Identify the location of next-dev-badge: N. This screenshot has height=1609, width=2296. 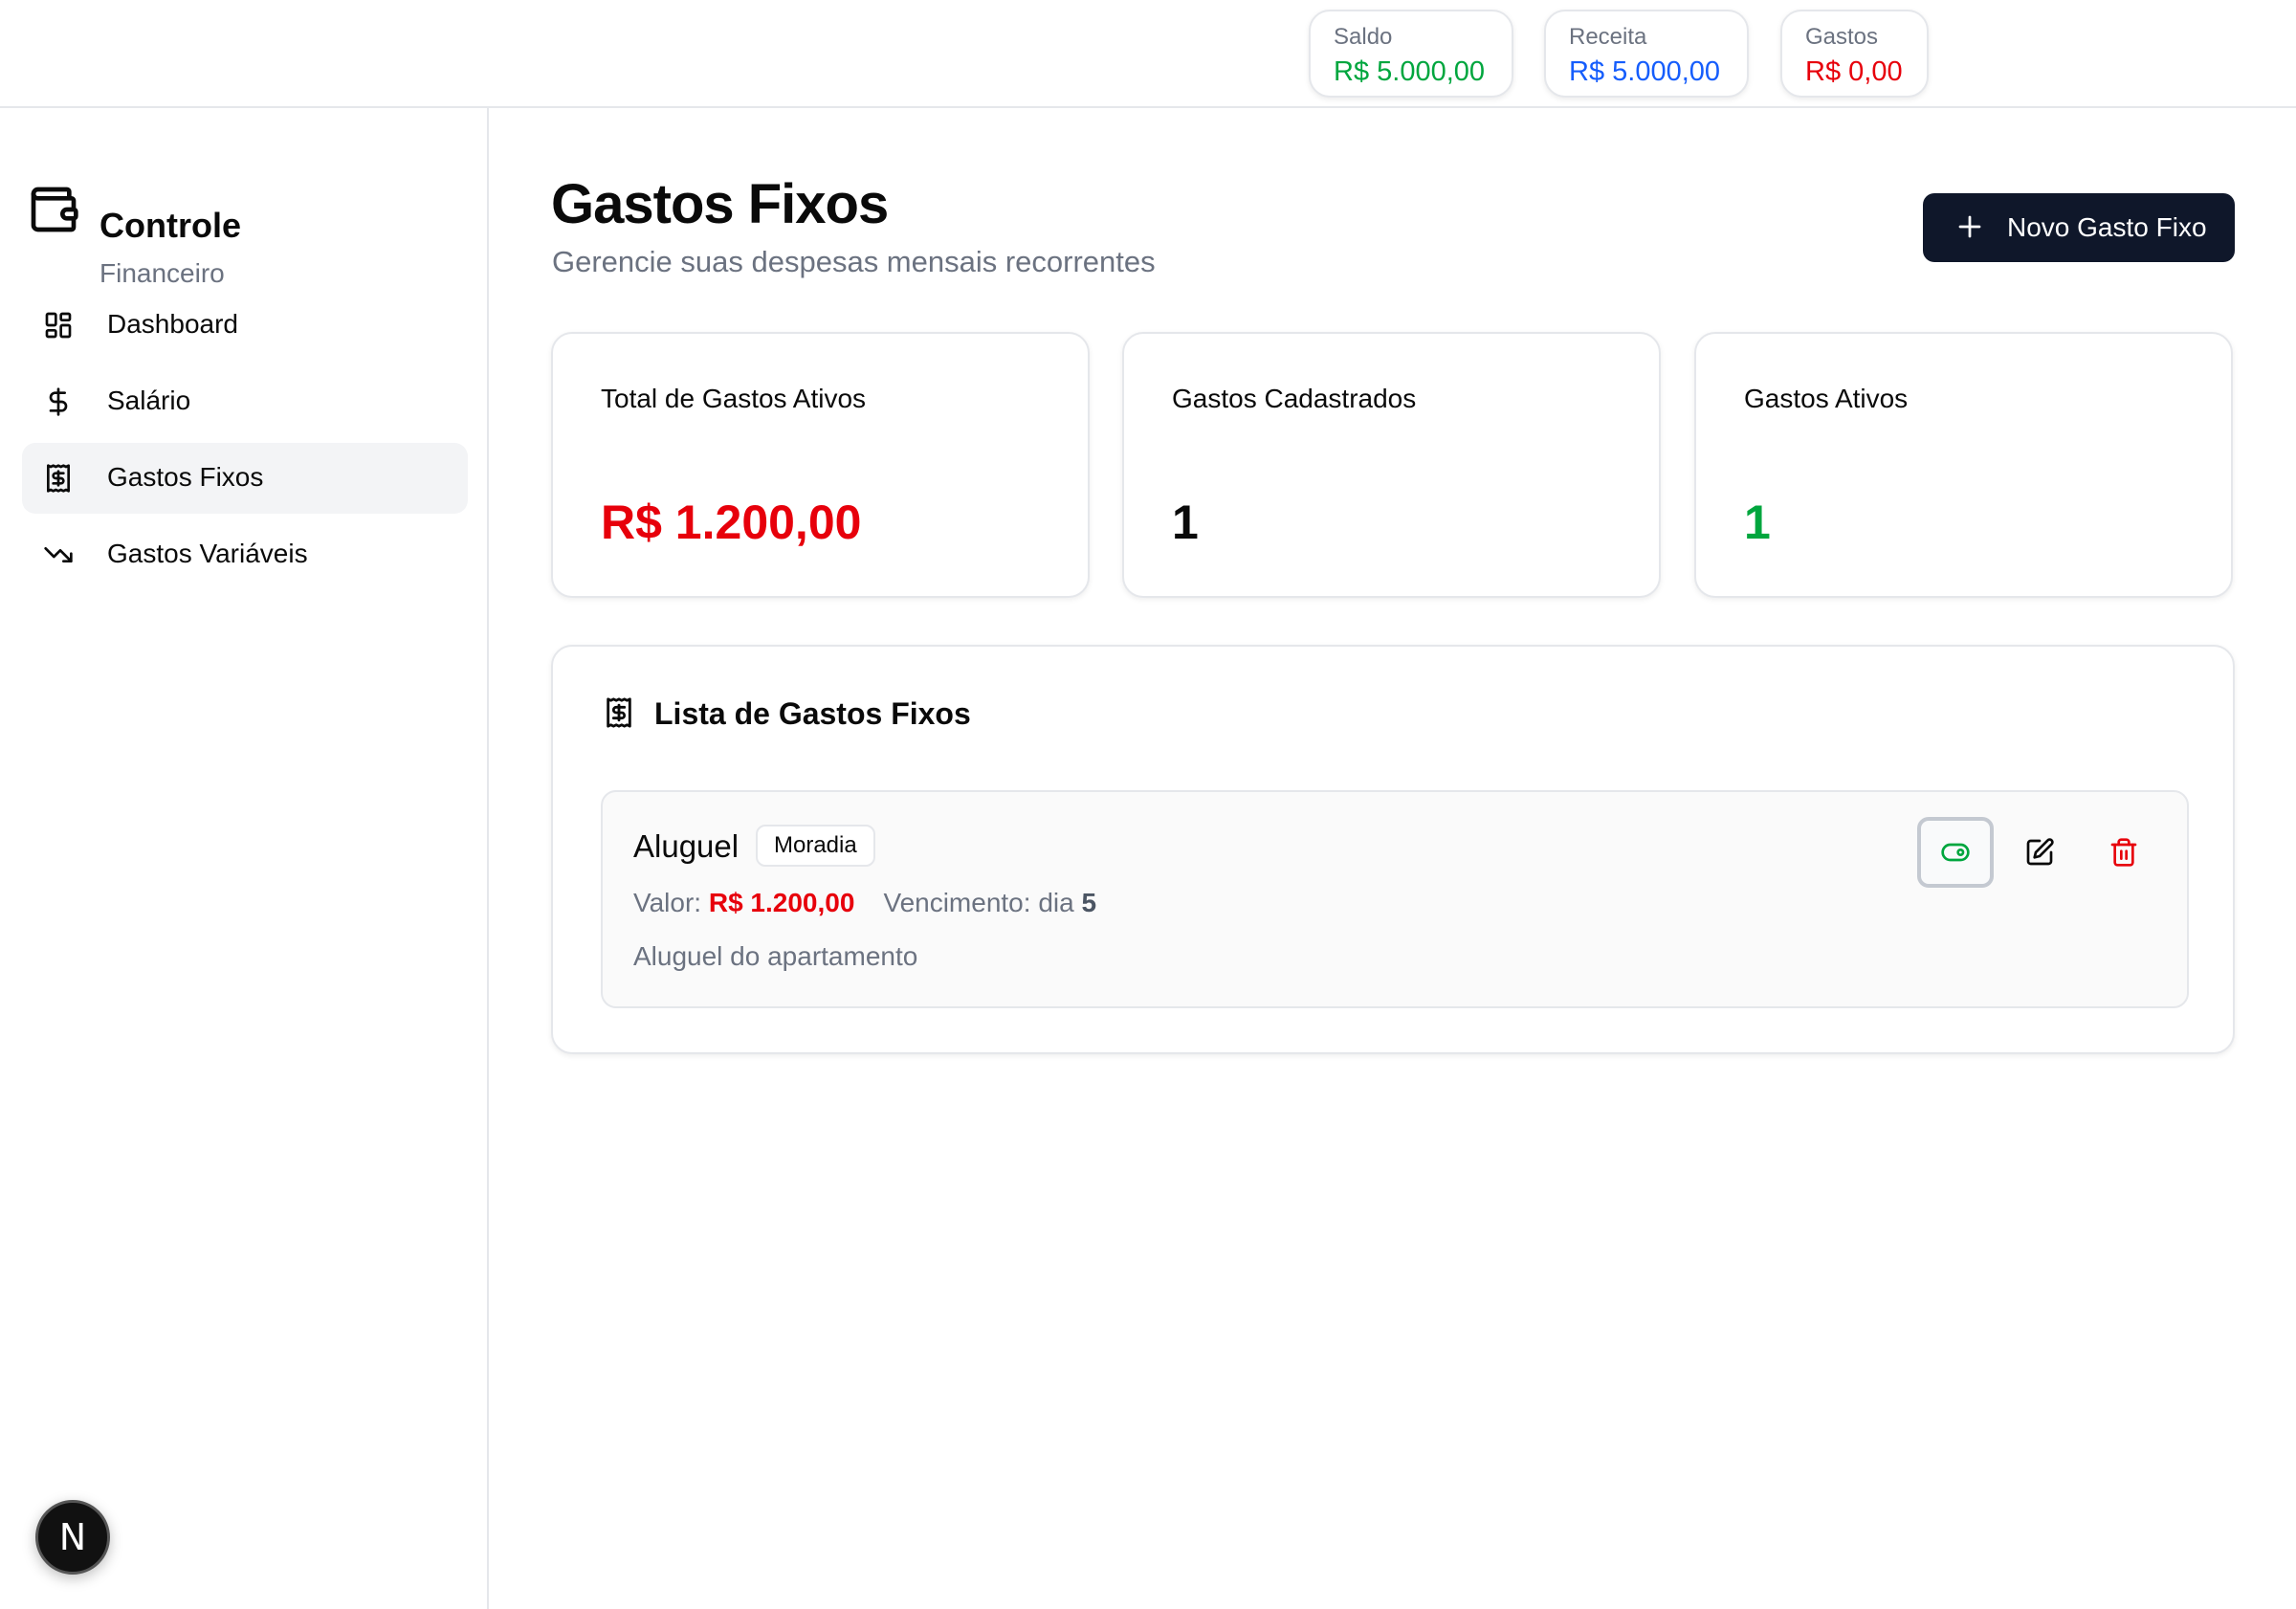
(72, 1537).